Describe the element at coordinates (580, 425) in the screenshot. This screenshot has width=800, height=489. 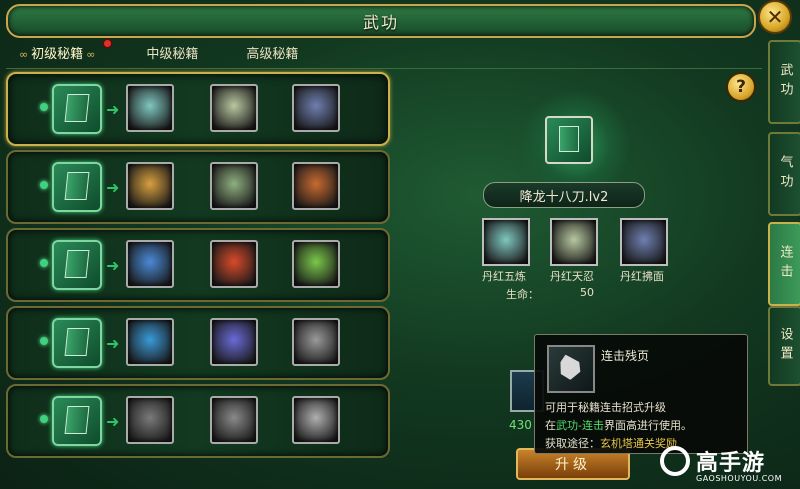
I see `tooltip-highlight: 武功-连击` at that location.